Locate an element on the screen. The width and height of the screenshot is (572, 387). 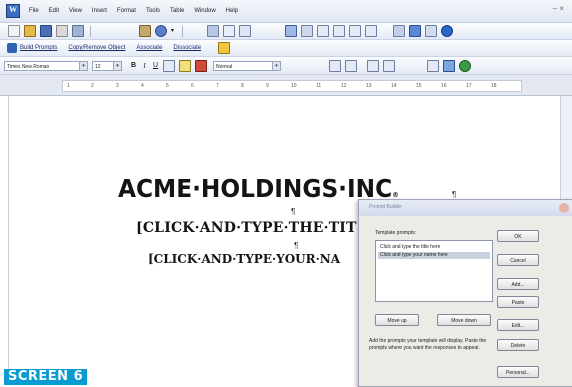
outside-border-icon is located at coordinates (389, 65).